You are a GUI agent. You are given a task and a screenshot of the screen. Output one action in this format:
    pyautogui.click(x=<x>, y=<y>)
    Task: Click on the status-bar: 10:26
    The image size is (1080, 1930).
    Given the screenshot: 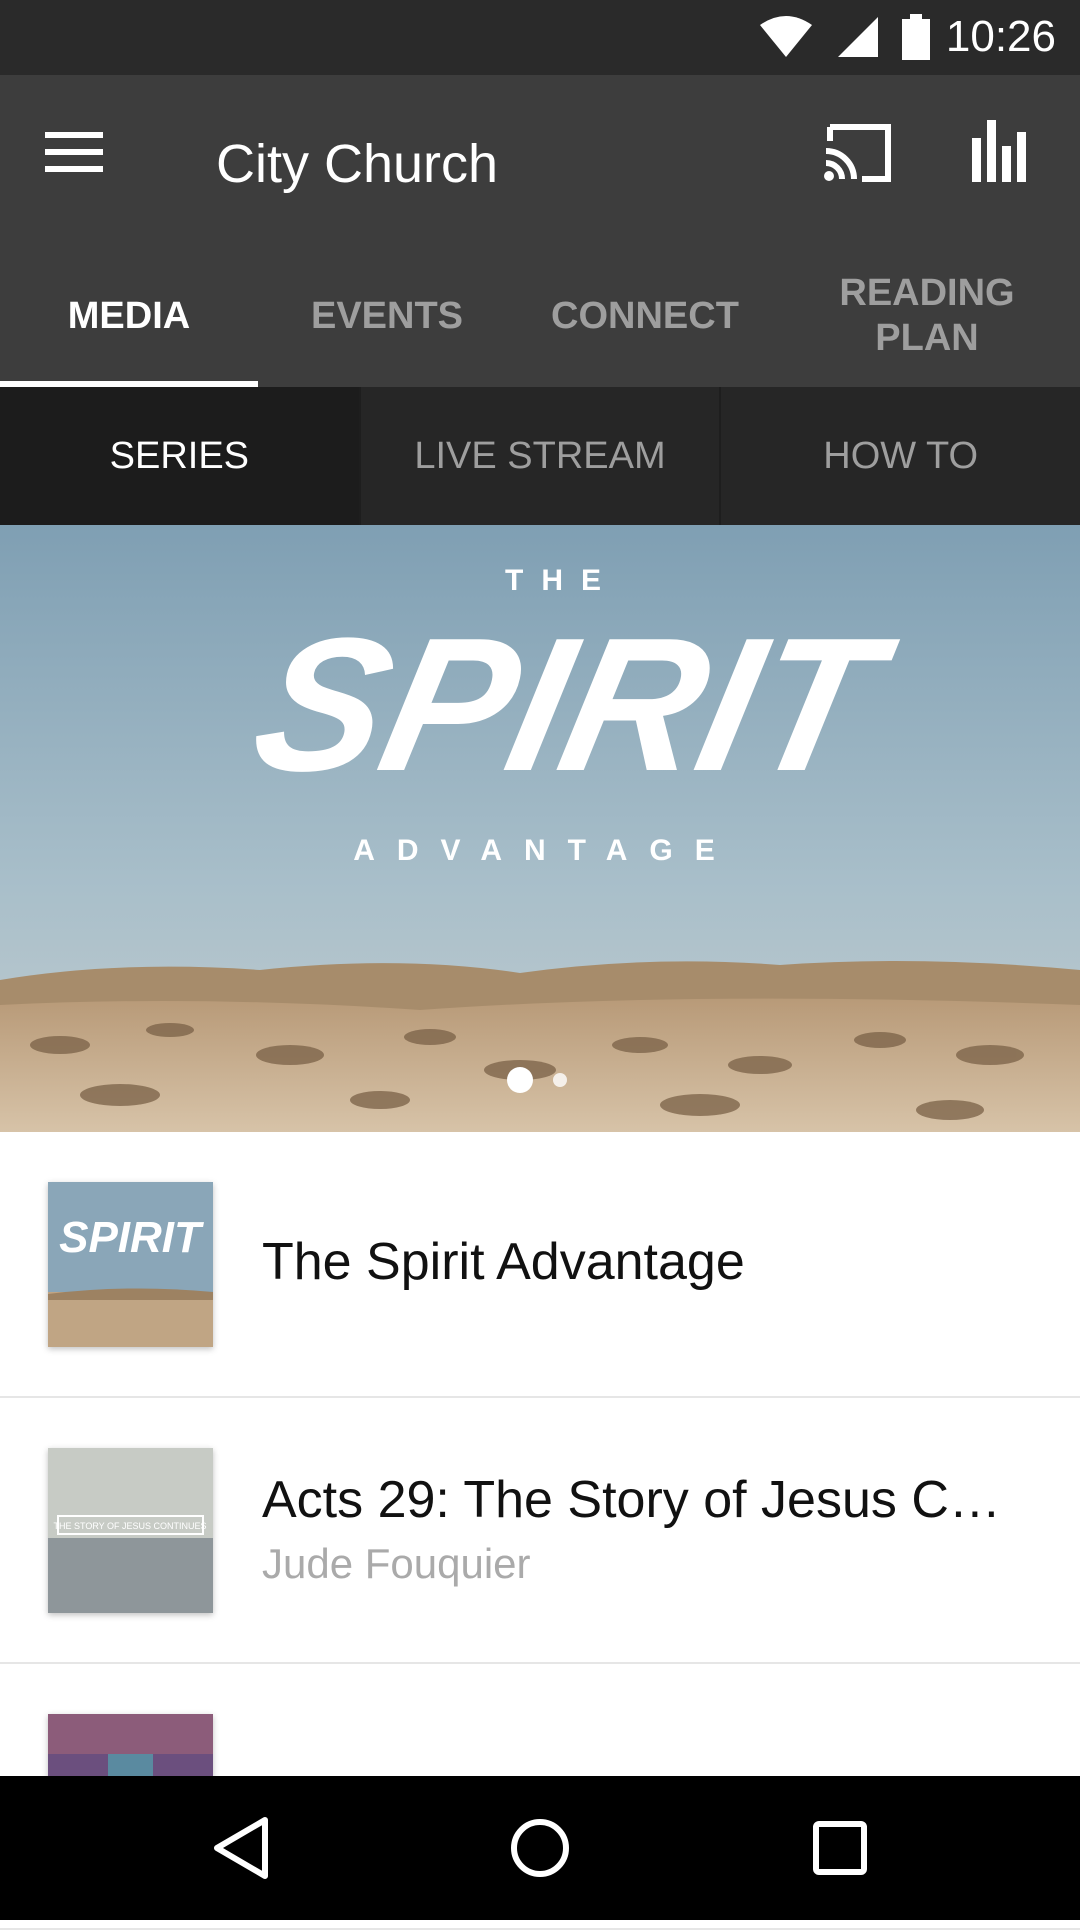 What is the action you would take?
    pyautogui.click(x=540, y=37)
    